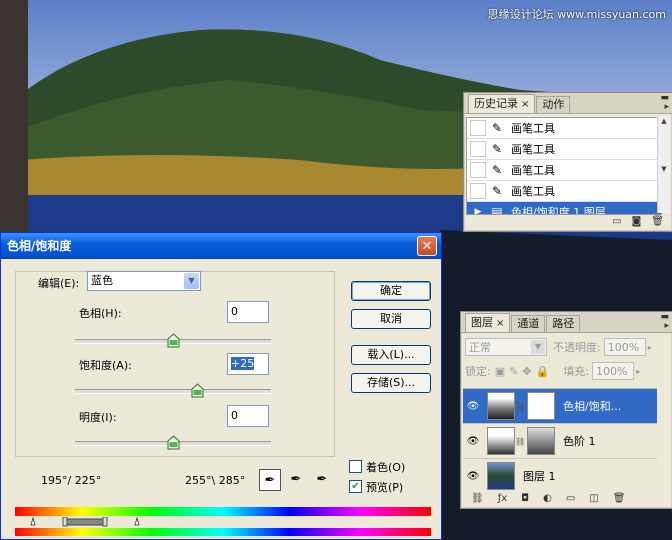 The width and height of the screenshot is (672, 540). I want to click on lock-pixels-icon: ✎, so click(513, 371).